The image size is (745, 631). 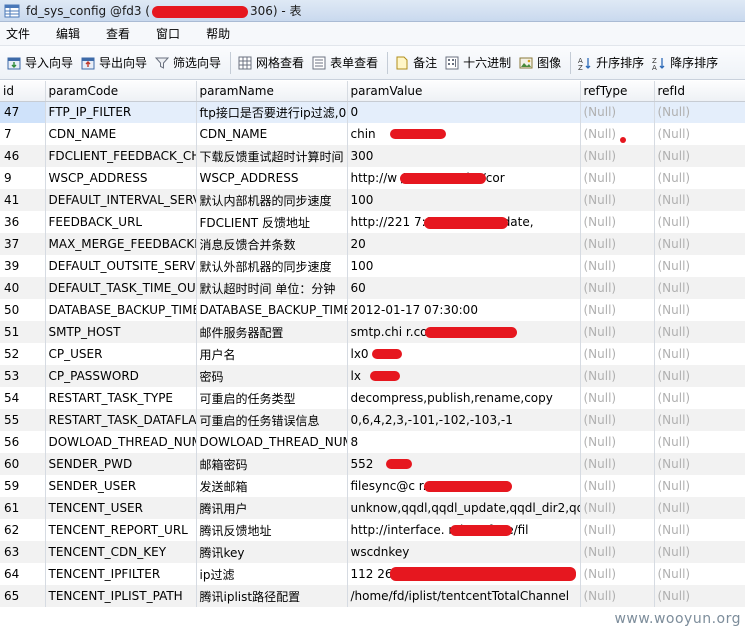 I want to click on column-header-paramcode: paramCode, so click(x=121, y=91).